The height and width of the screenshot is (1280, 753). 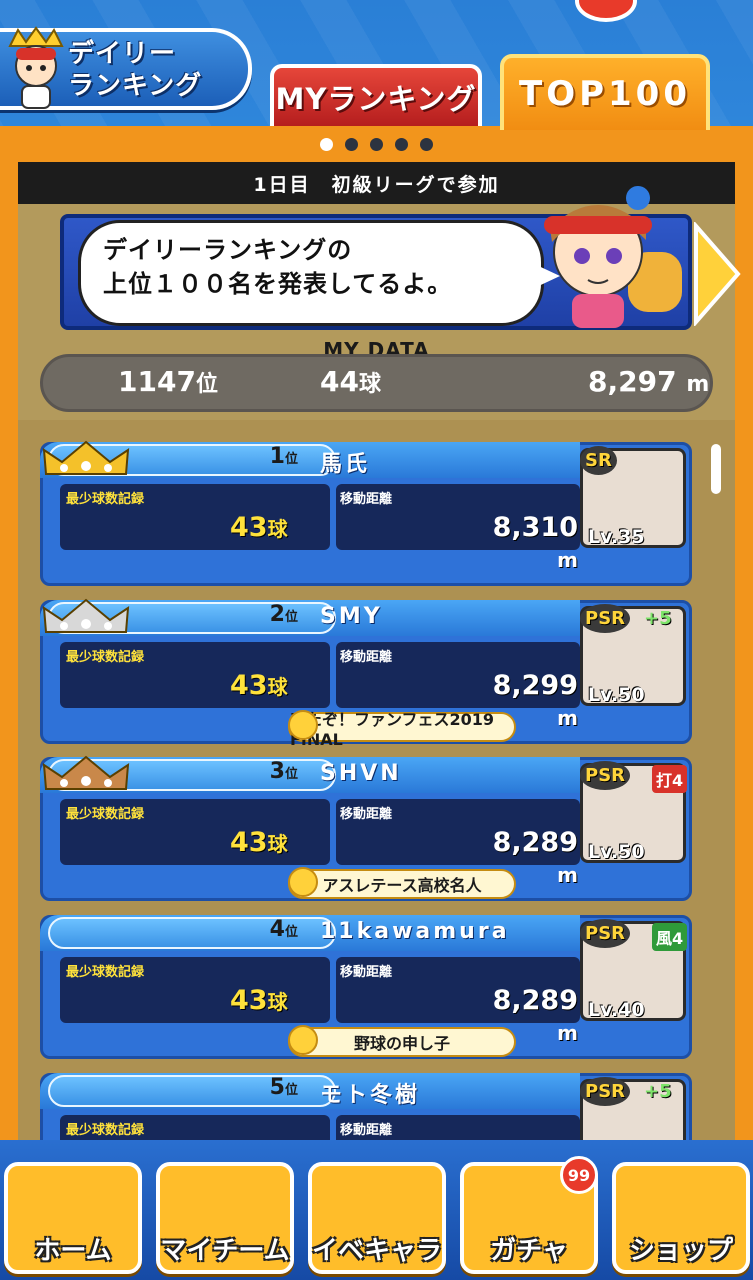 What do you see at coordinates (649, 381) in the screenshot?
I see `mydata-distance: 8,297 m` at bounding box center [649, 381].